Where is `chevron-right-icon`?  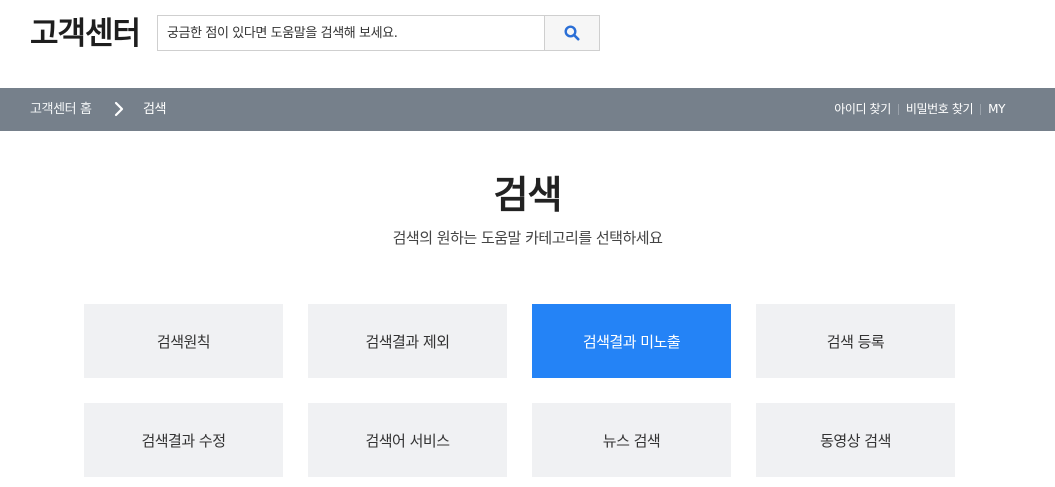
chevron-right-icon is located at coordinates (119, 109).